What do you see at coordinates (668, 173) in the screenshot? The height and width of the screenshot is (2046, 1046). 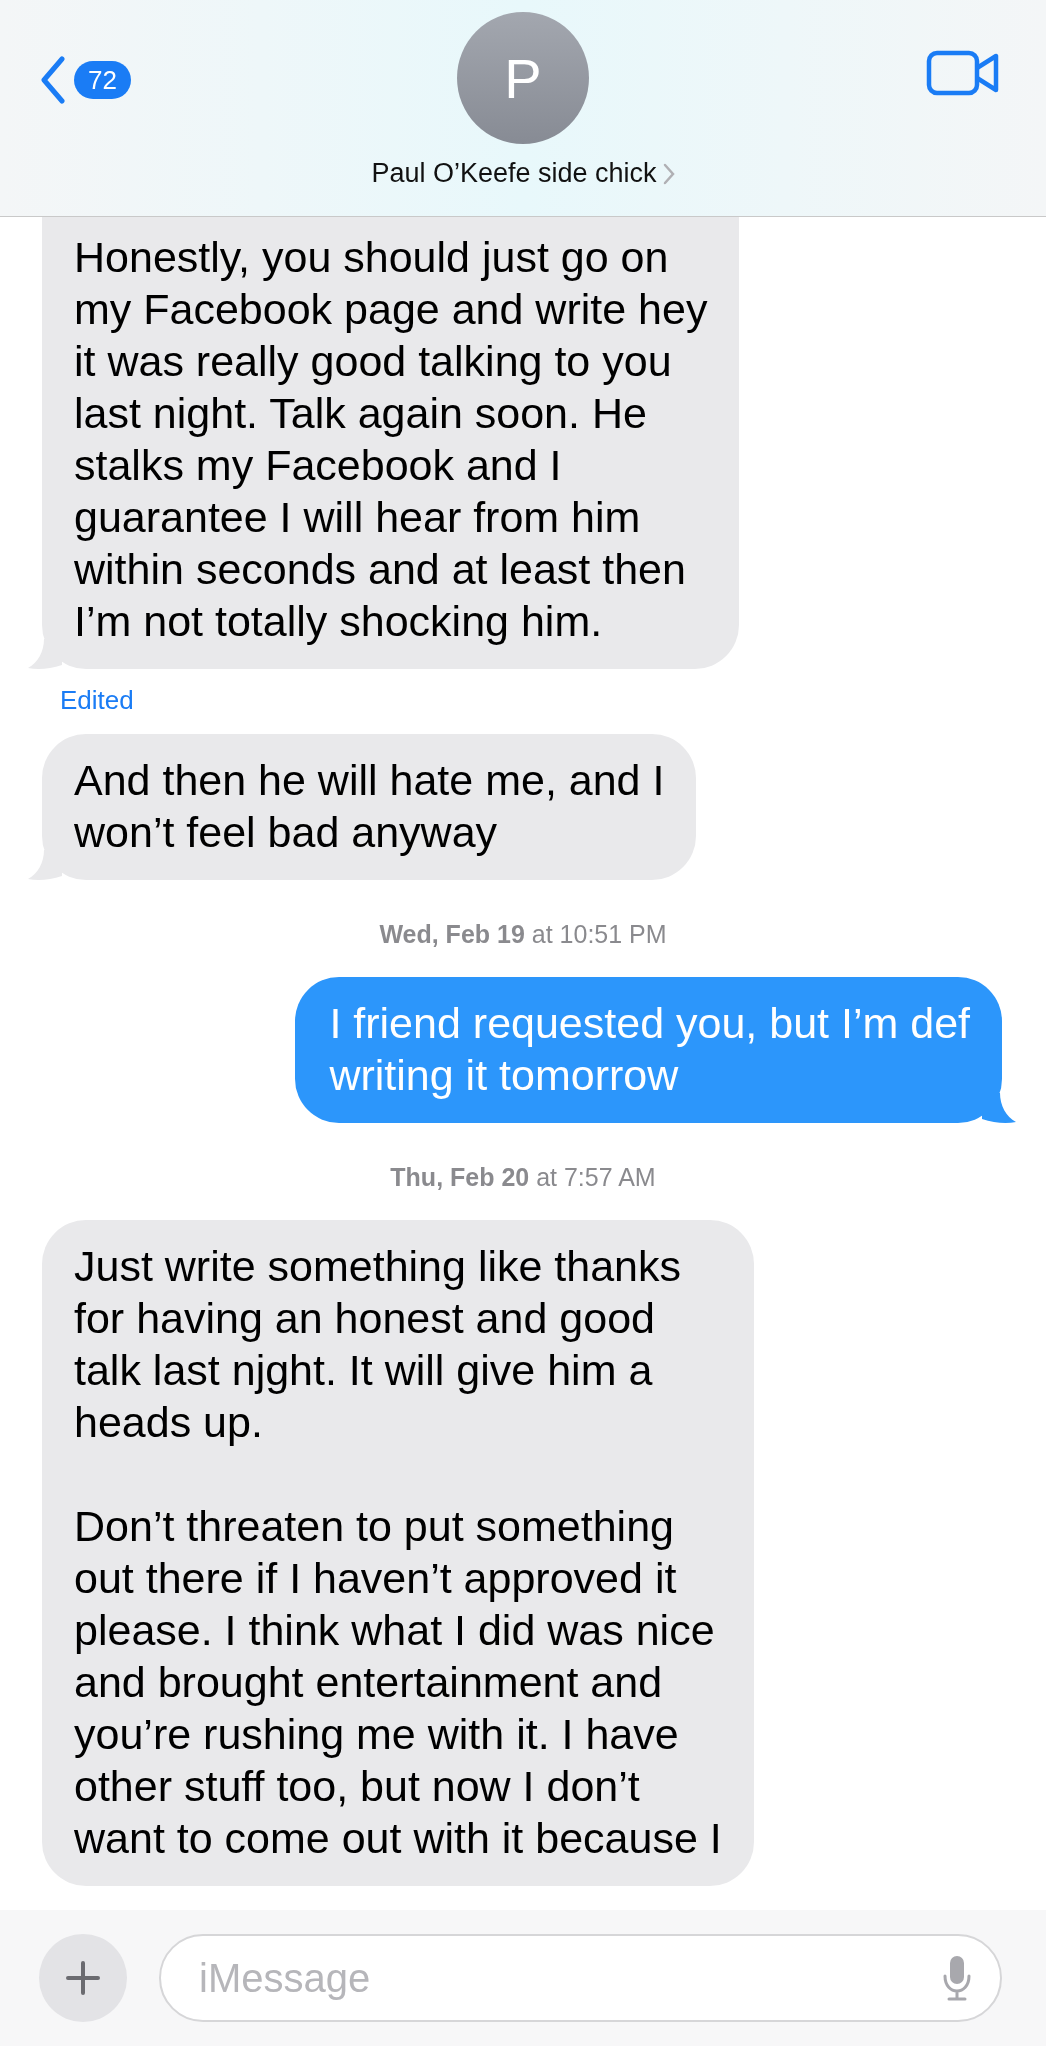 I see `chevron-icon` at bounding box center [668, 173].